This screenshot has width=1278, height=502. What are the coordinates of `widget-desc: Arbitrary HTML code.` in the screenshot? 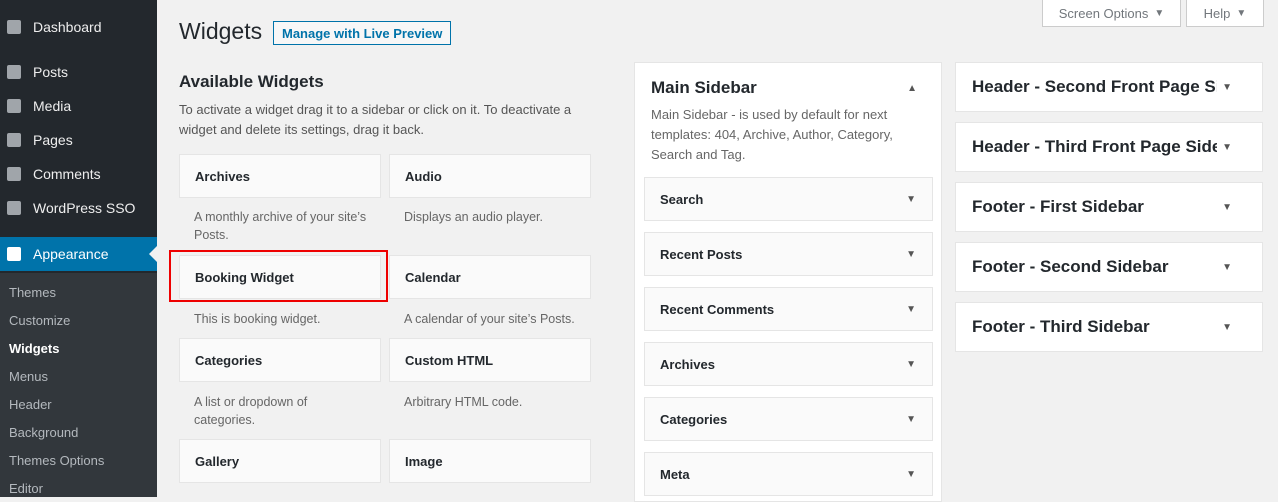 It's located at (463, 402).